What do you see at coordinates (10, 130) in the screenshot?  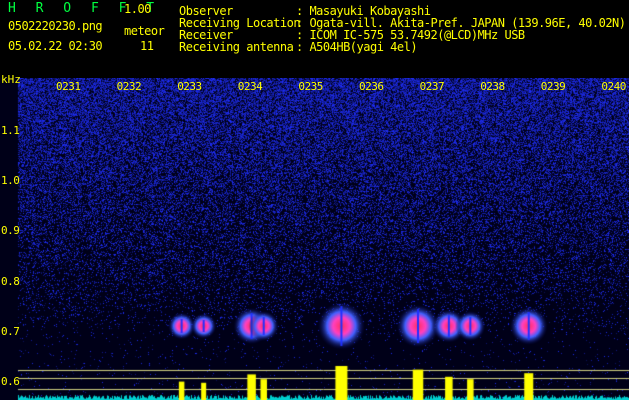 I see `frequency-tick-label: 1.1` at bounding box center [10, 130].